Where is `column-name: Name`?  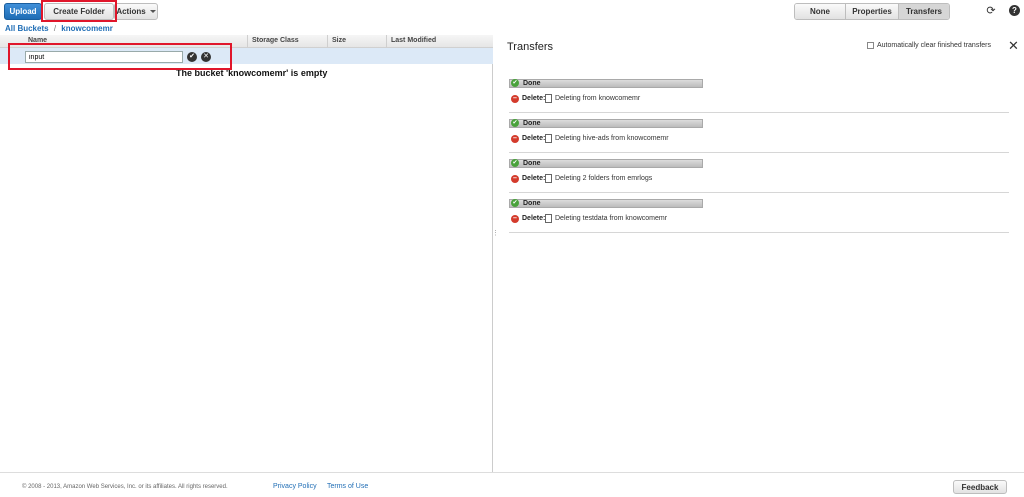
column-name: Name is located at coordinates (37, 40).